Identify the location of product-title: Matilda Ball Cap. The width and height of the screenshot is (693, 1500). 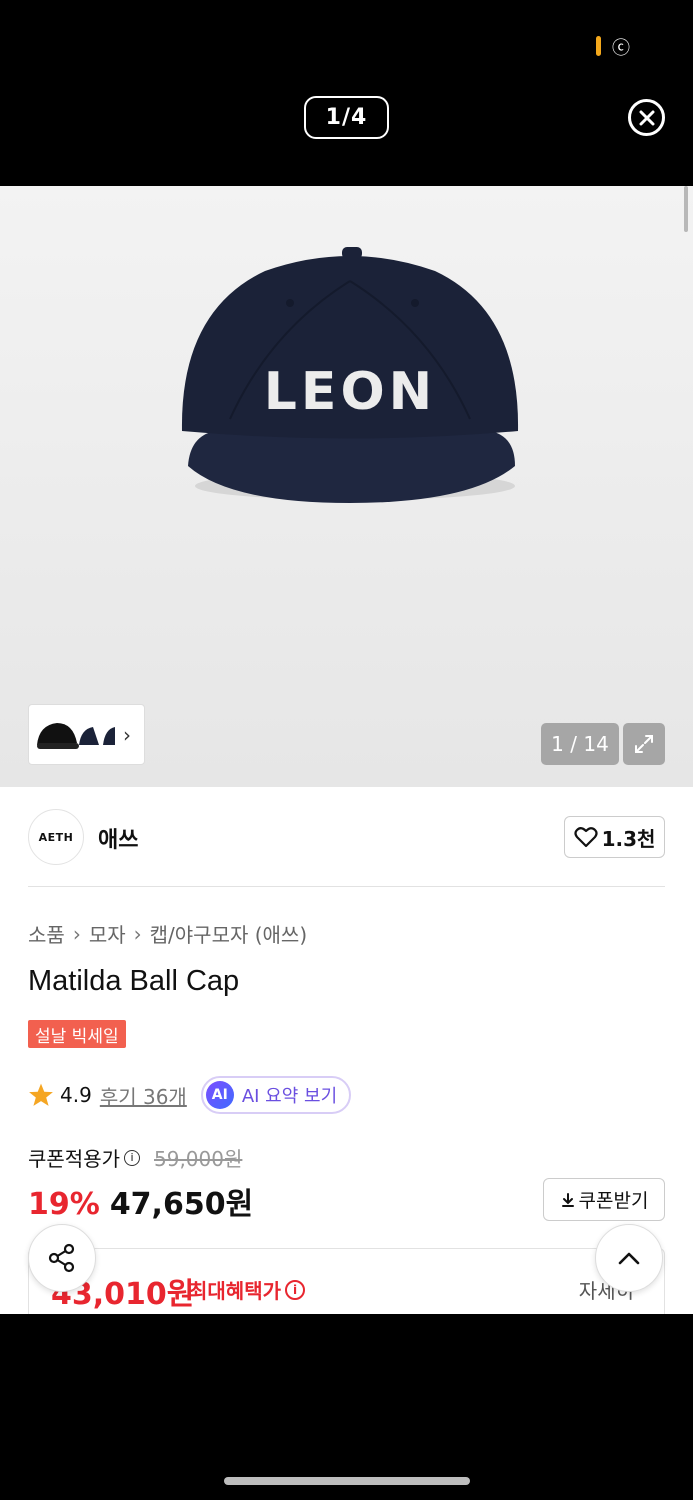
(134, 981).